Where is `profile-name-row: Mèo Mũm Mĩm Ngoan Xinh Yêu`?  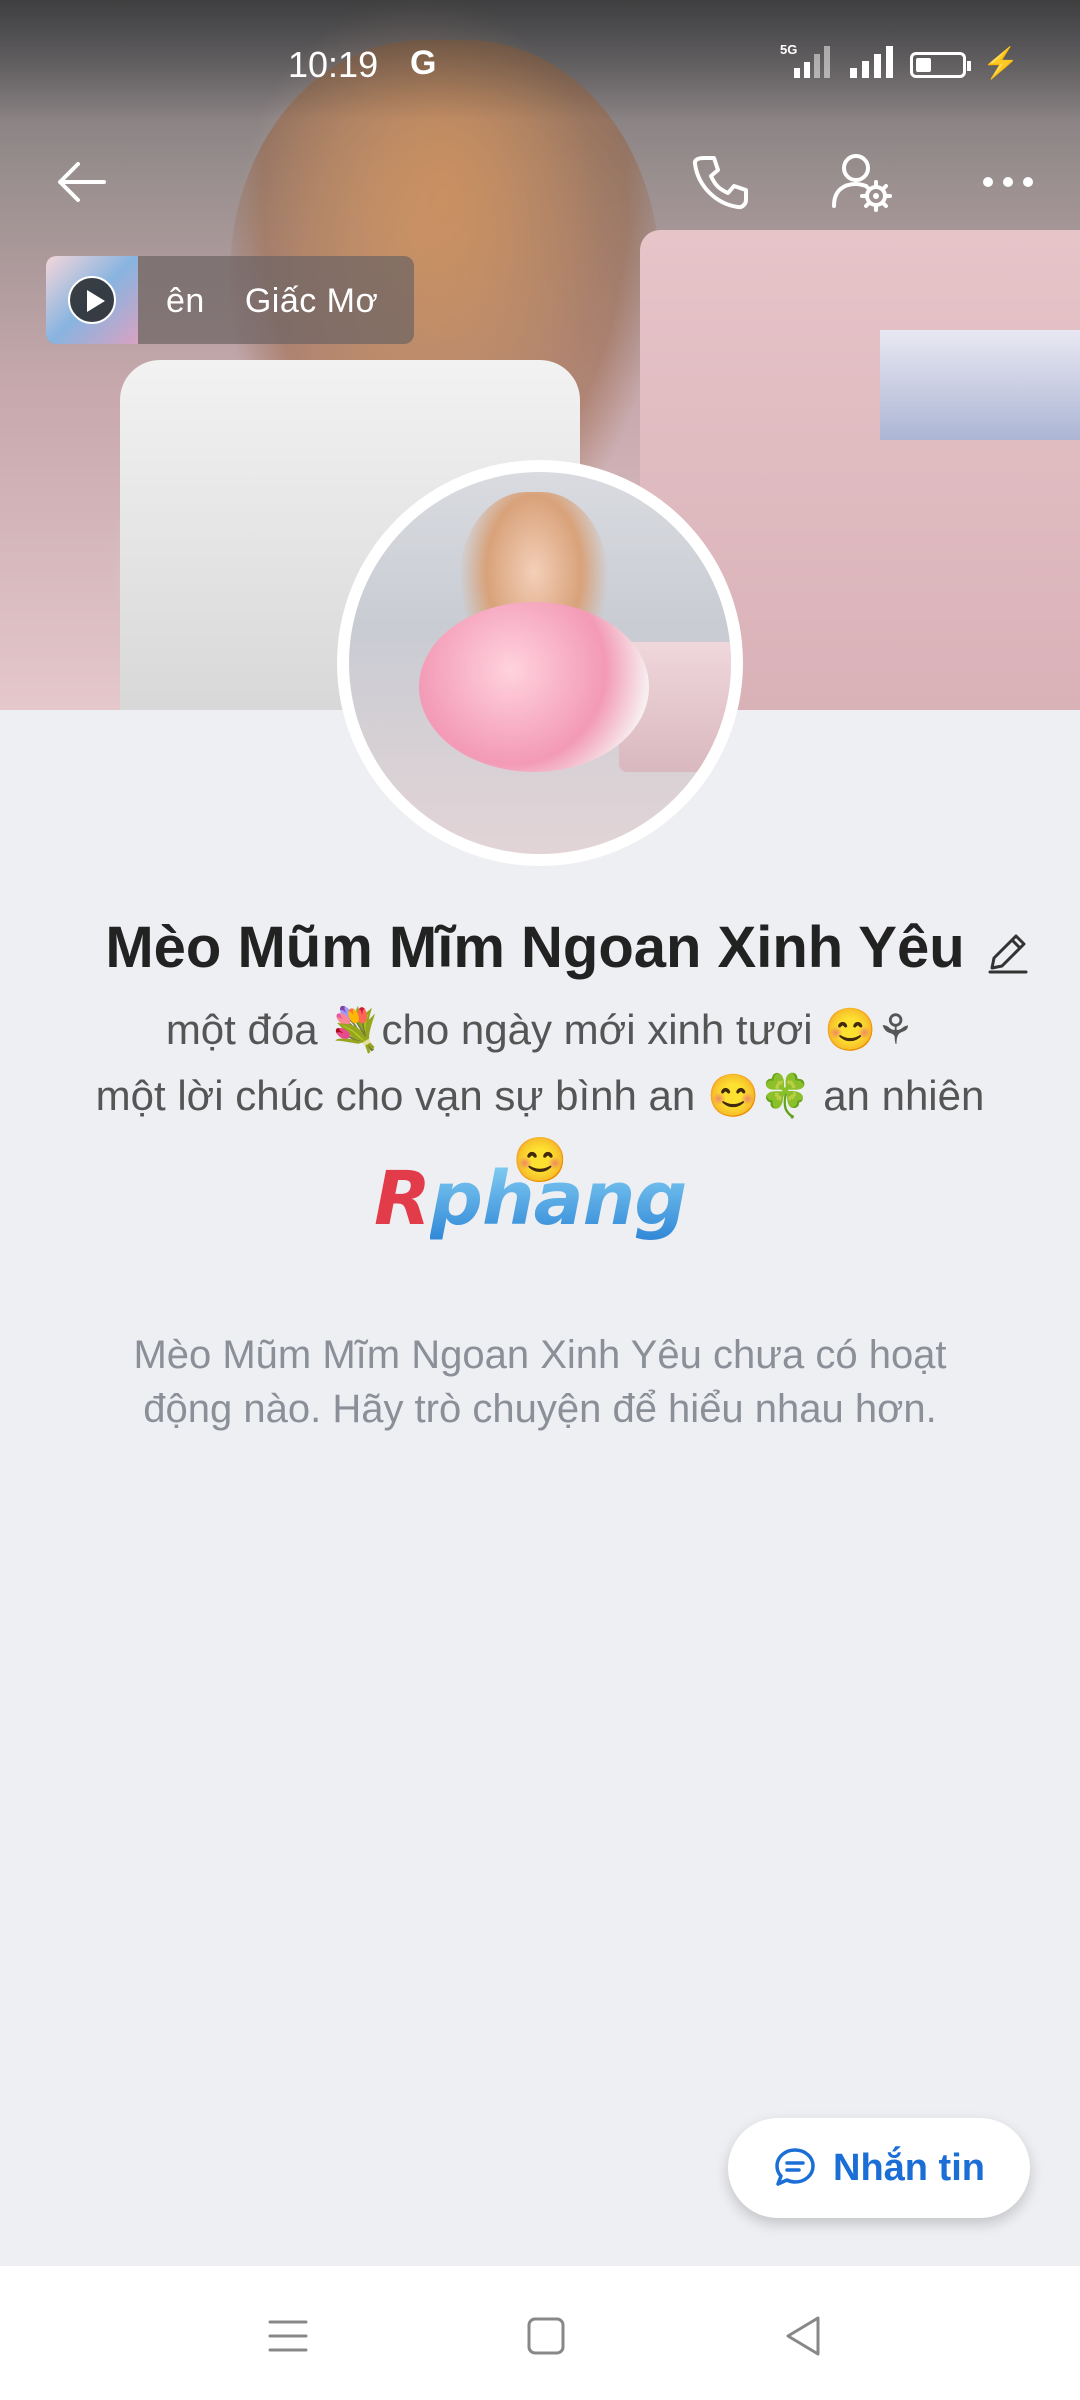
profile-name-row: Mèo Mũm Mĩm Ngoan Xinh Yêu is located at coordinates (540, 954).